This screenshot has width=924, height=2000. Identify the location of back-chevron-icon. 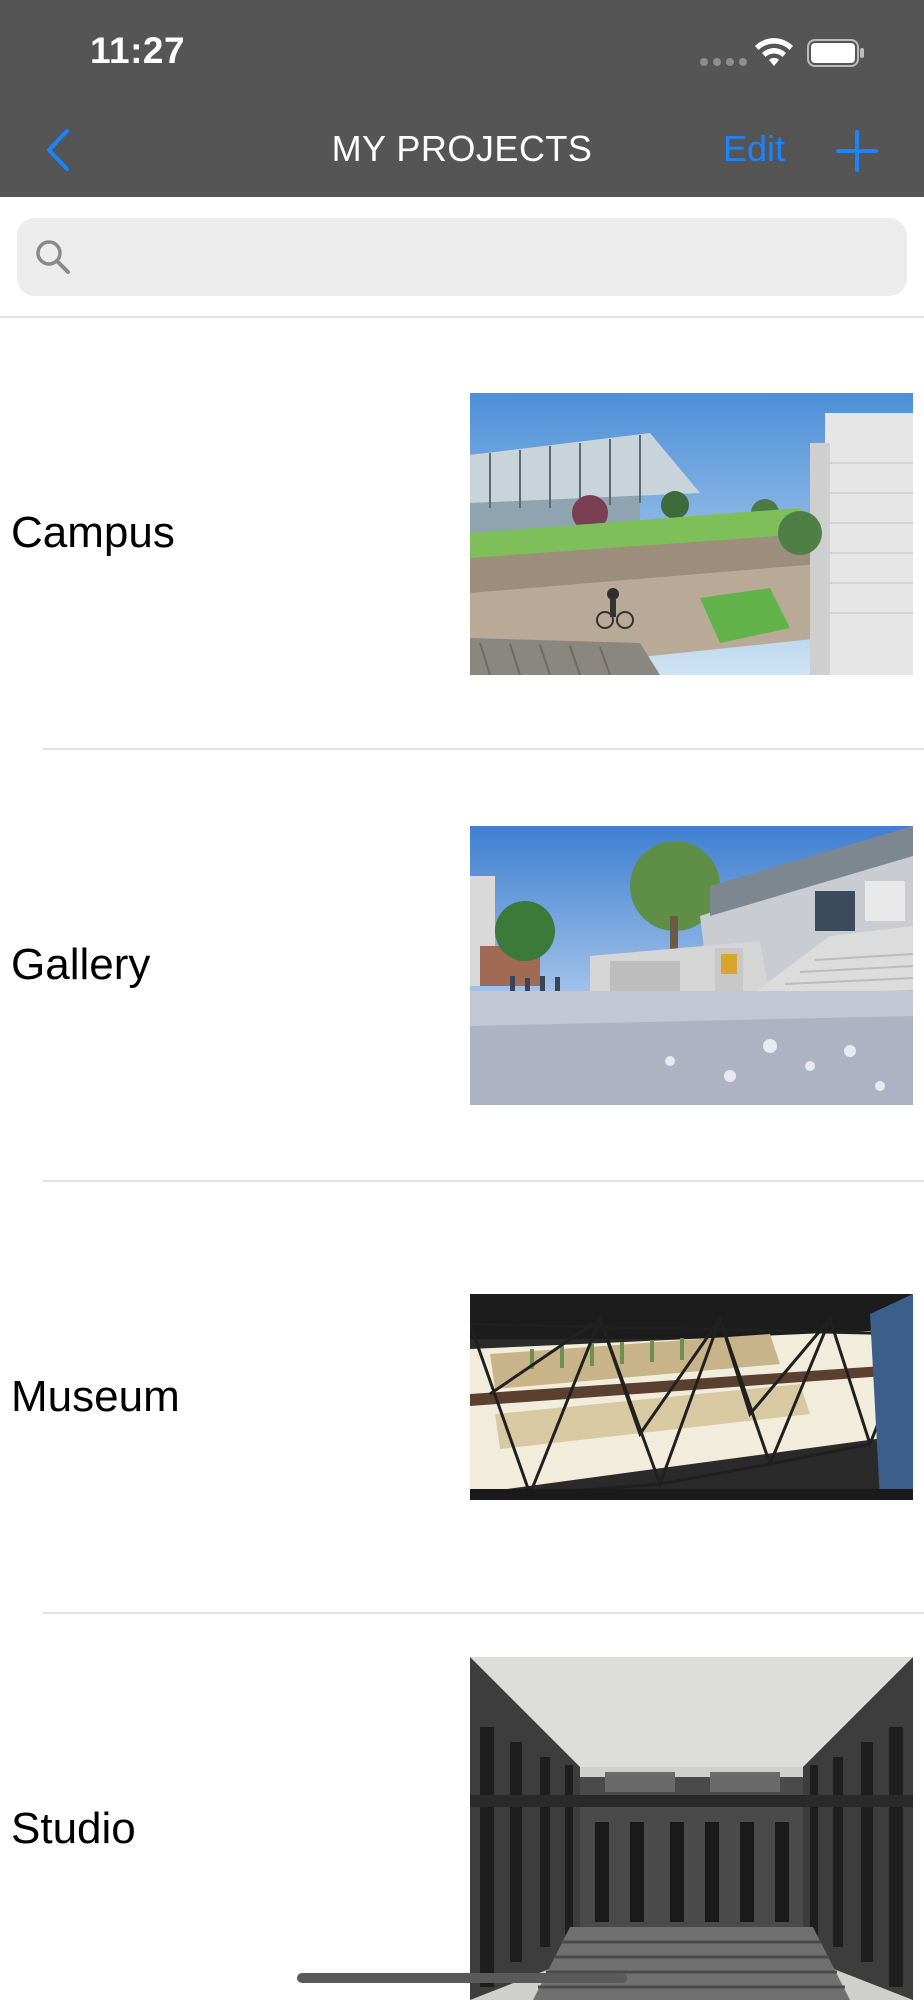
(58, 150).